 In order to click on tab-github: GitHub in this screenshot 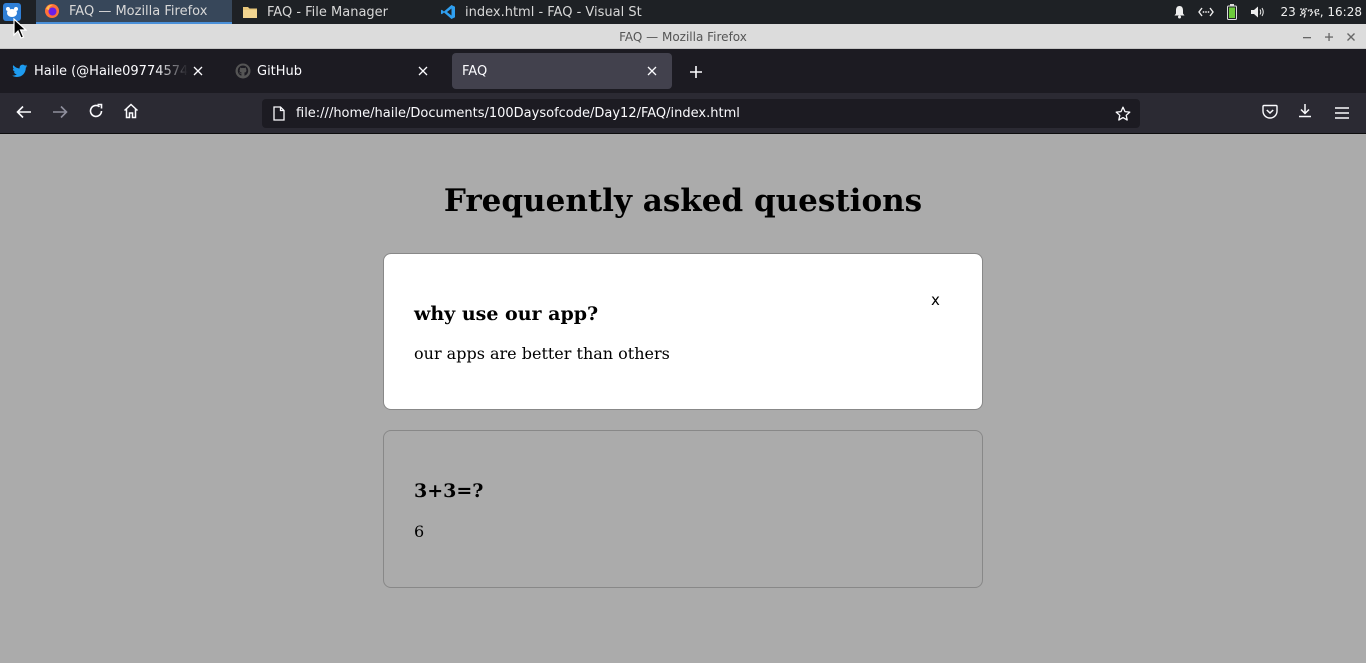, I will do `click(334, 71)`.